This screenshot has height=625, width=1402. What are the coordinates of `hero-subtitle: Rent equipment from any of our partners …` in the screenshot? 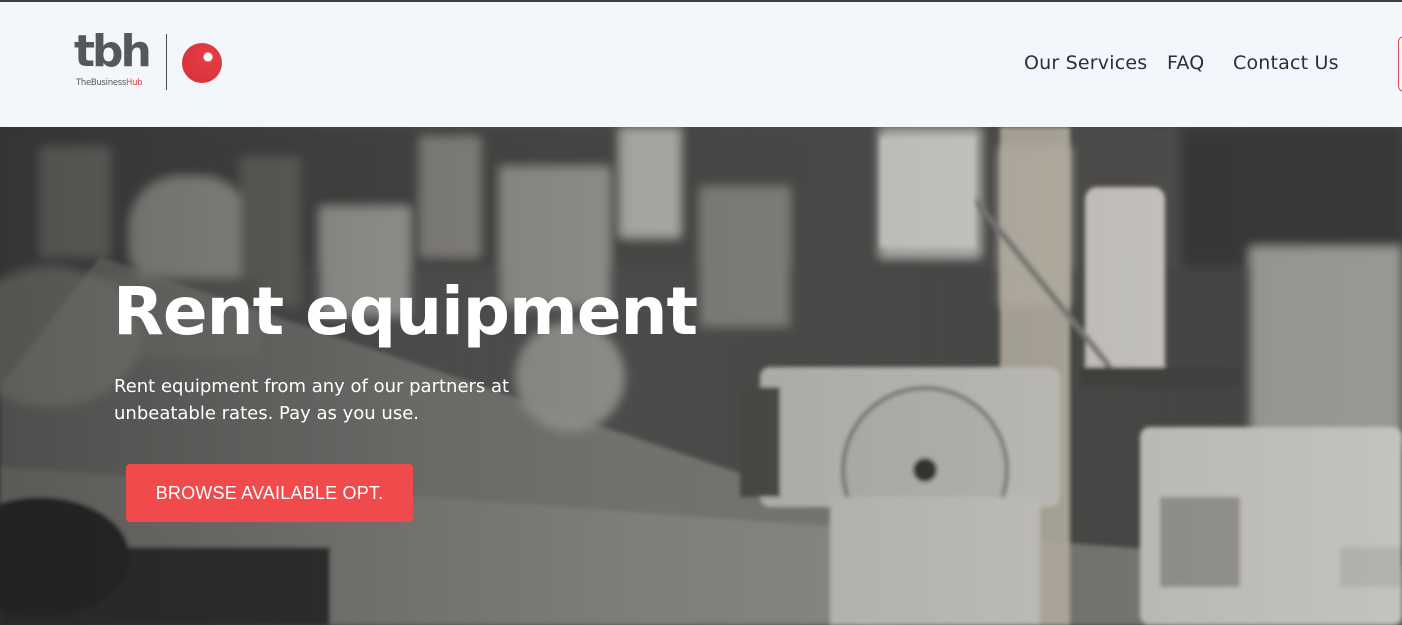 It's located at (312, 400).